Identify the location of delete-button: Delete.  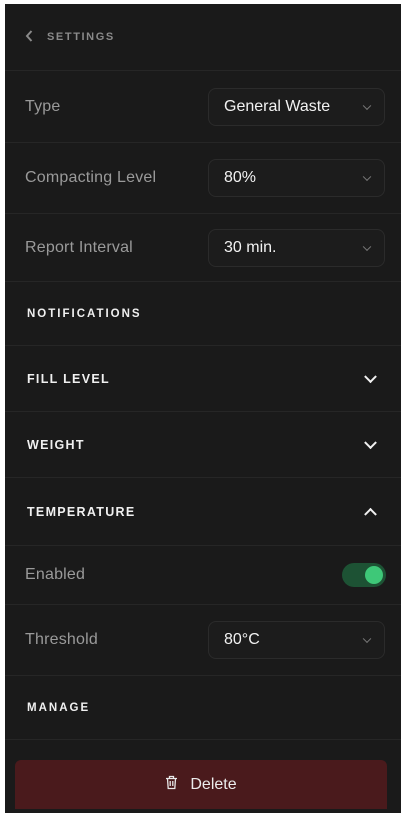
(201, 784).